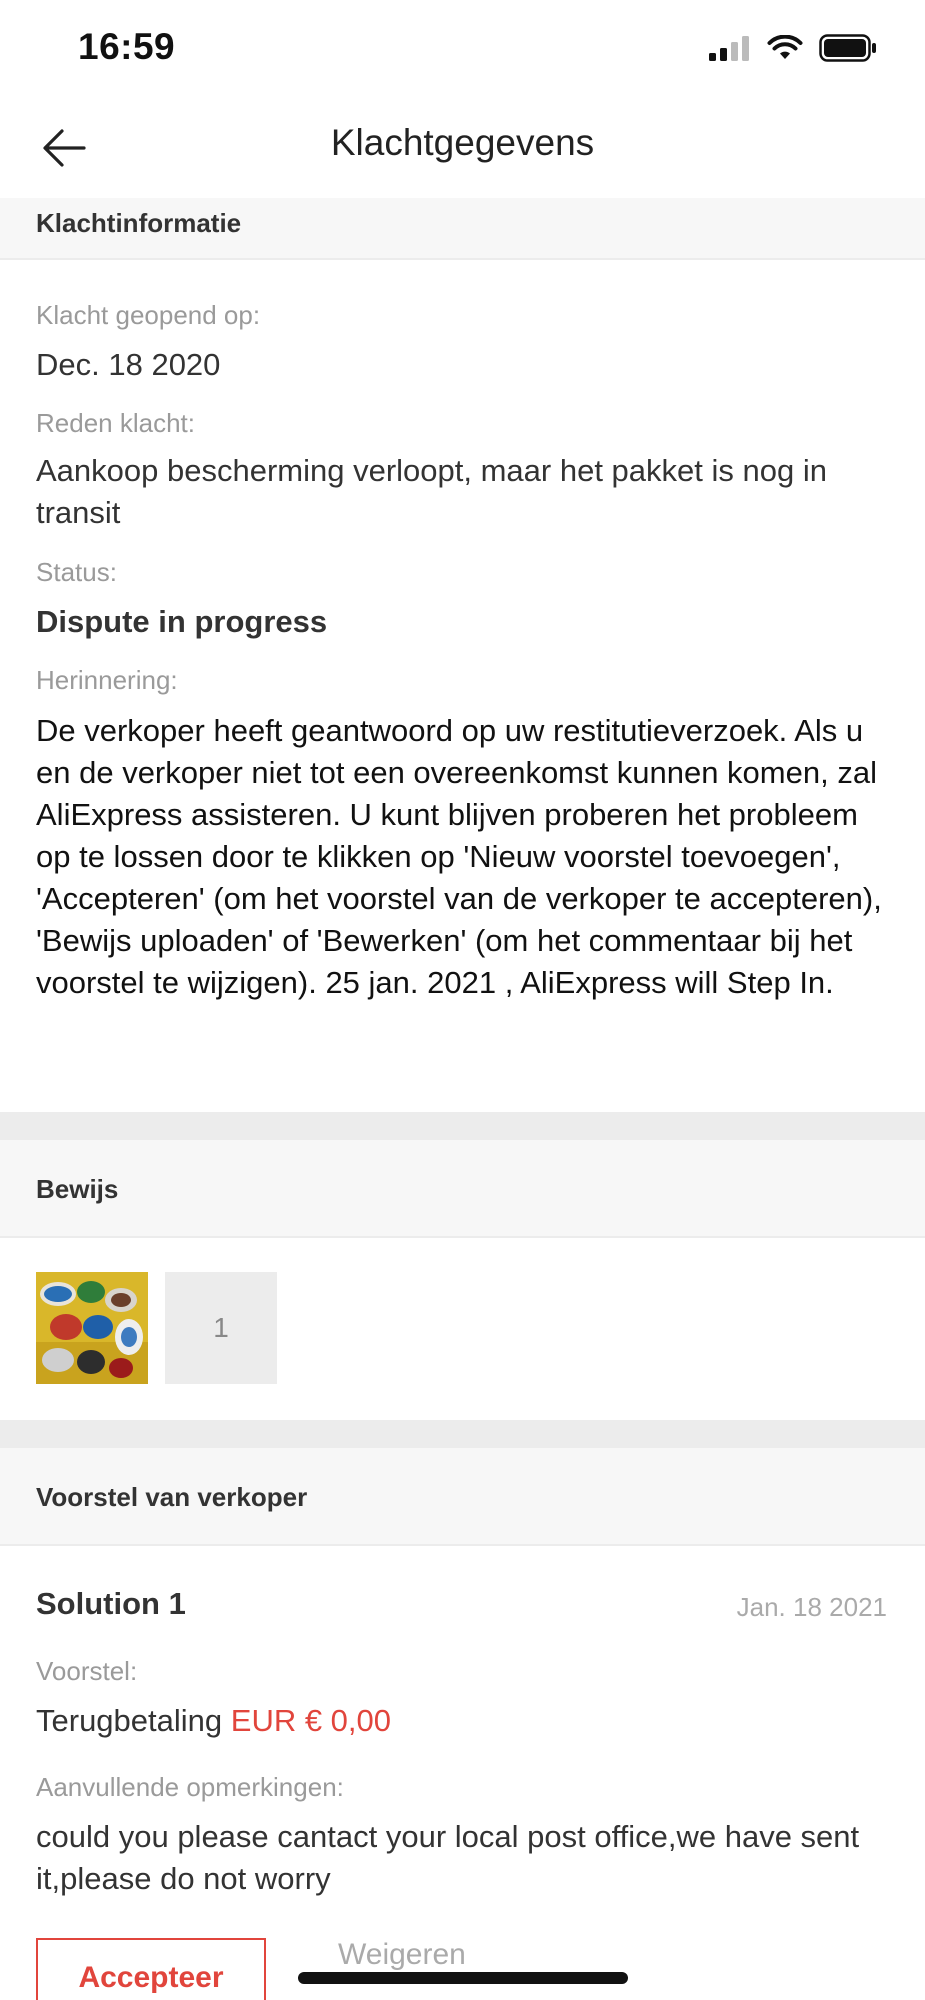  Describe the element at coordinates (462, 142) in the screenshot. I see `page-title: Klachtgegevens` at that location.